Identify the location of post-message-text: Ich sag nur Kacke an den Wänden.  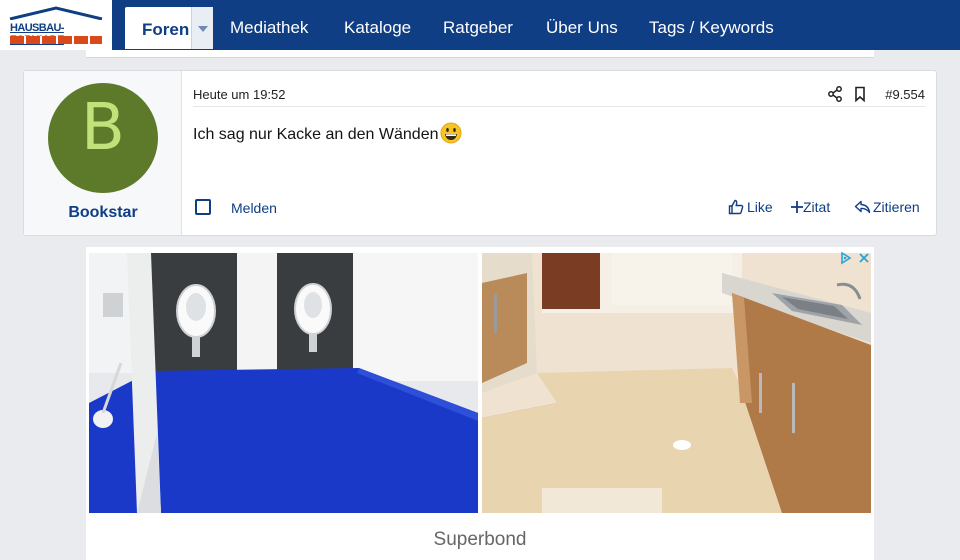
(316, 134).